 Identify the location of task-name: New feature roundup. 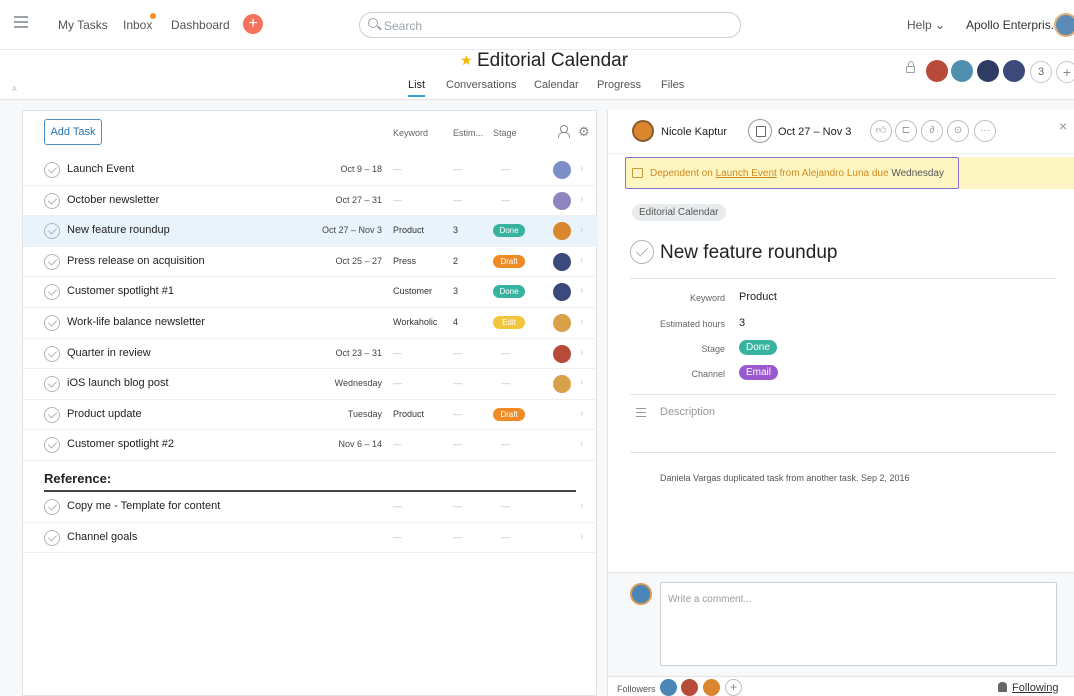
(118, 230).